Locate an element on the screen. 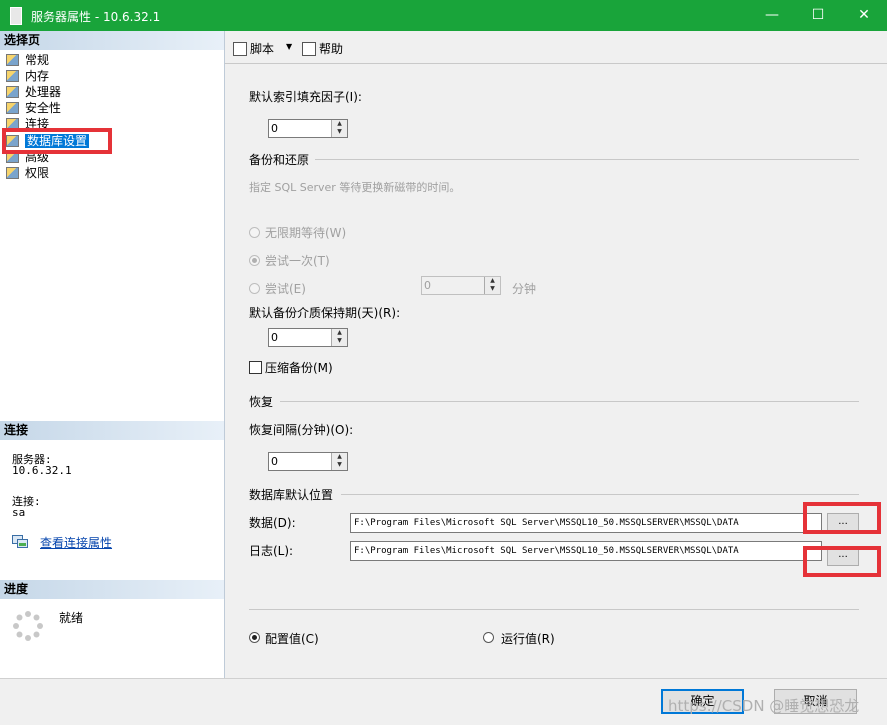 This screenshot has width=887, height=725. server-value: 10.6.32.1 is located at coordinates (42, 470).